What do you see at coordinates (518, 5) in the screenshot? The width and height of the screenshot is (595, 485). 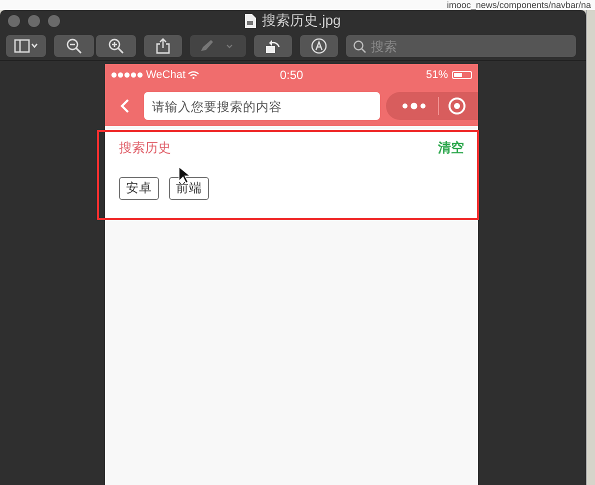 I see `file-path-text: imooc_news/components/navbar/na` at bounding box center [518, 5].